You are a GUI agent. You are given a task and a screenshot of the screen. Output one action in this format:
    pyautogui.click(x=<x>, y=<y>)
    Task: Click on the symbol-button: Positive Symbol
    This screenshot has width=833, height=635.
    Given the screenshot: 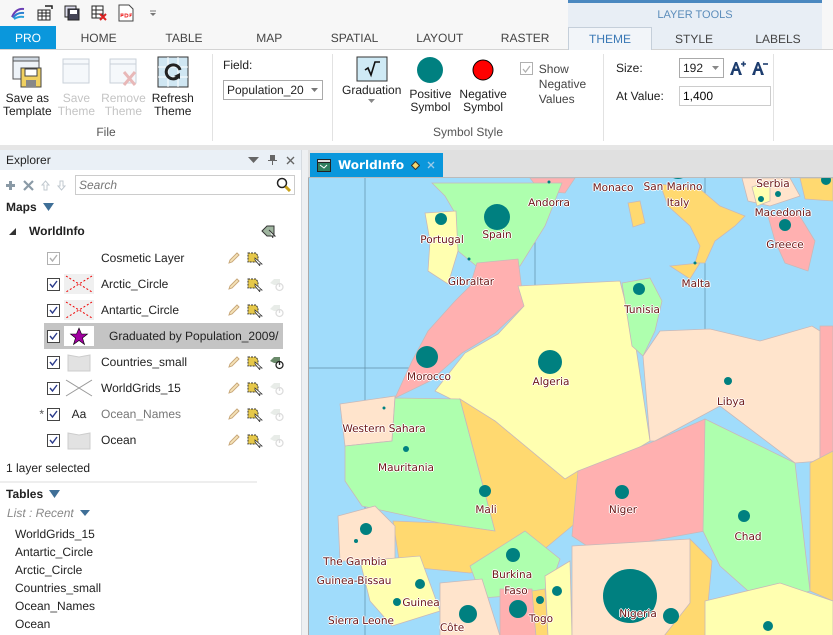 What is the action you would take?
    pyautogui.click(x=430, y=85)
    